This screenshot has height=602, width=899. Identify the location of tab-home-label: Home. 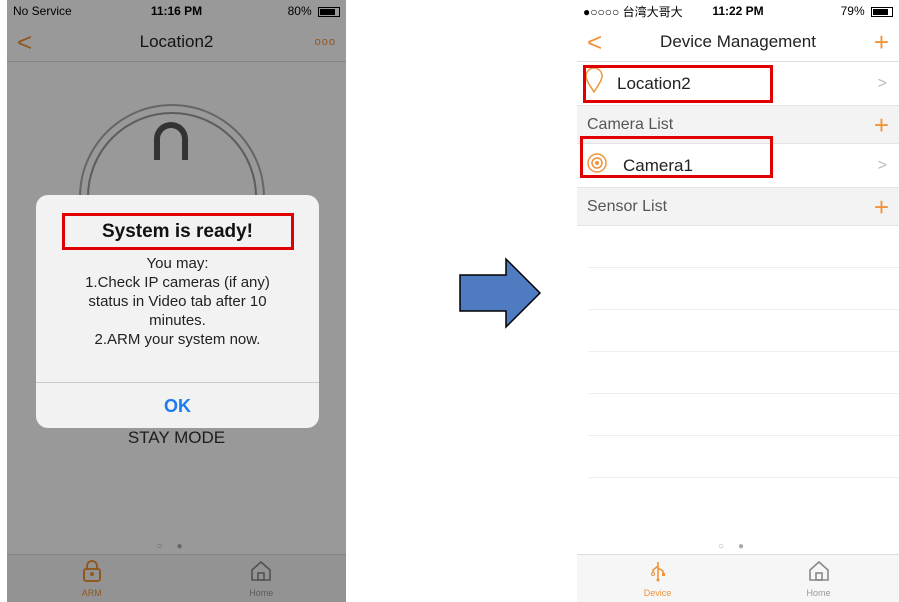
(818, 592).